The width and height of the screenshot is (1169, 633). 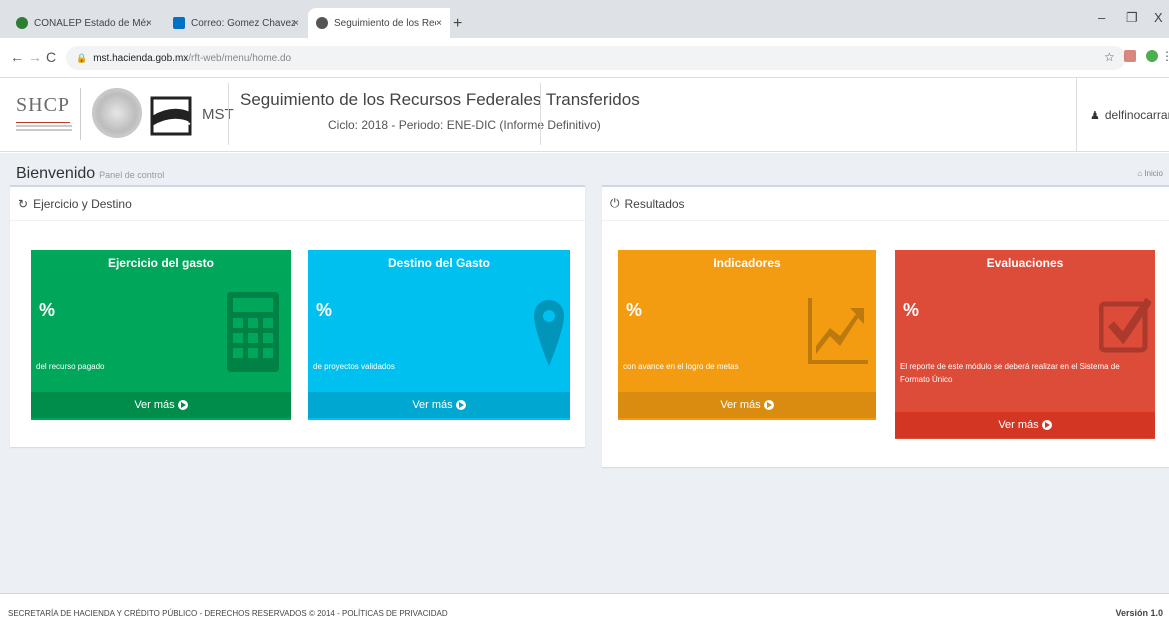 What do you see at coordinates (322, 23) in the screenshot?
I see `globe-favicon-icon` at bounding box center [322, 23].